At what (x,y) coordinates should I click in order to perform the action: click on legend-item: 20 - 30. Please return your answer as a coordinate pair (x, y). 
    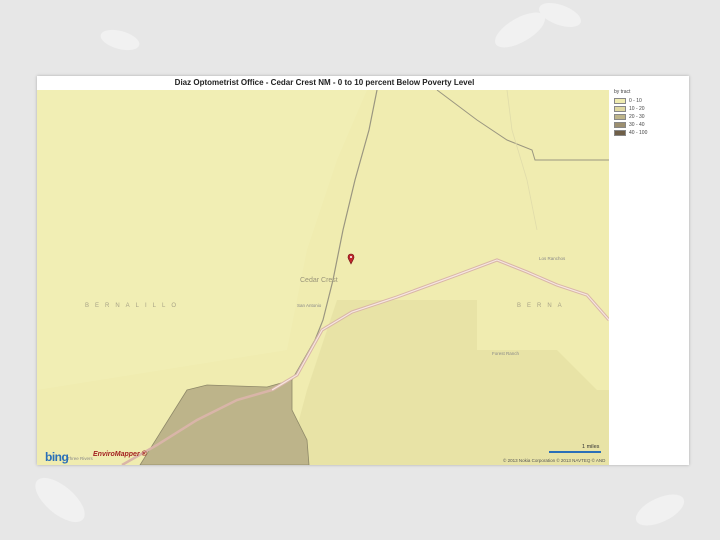
    Looking at the image, I should click on (644, 117).